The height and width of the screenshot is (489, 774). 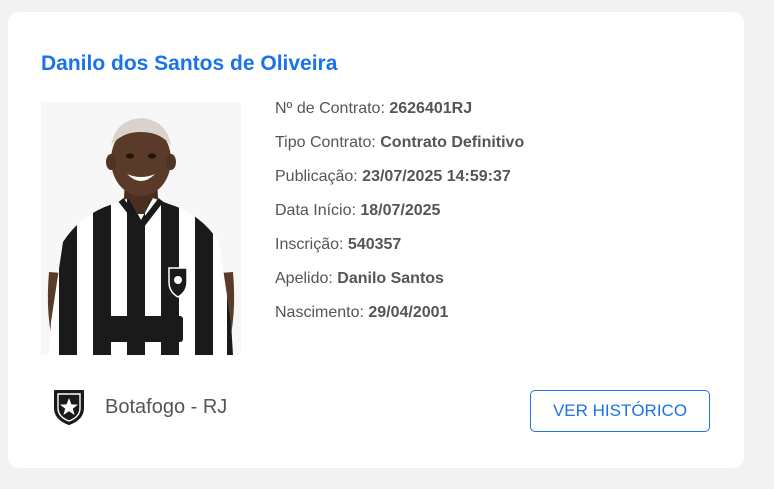 I want to click on detail-label: Nascimento:, so click(x=322, y=312).